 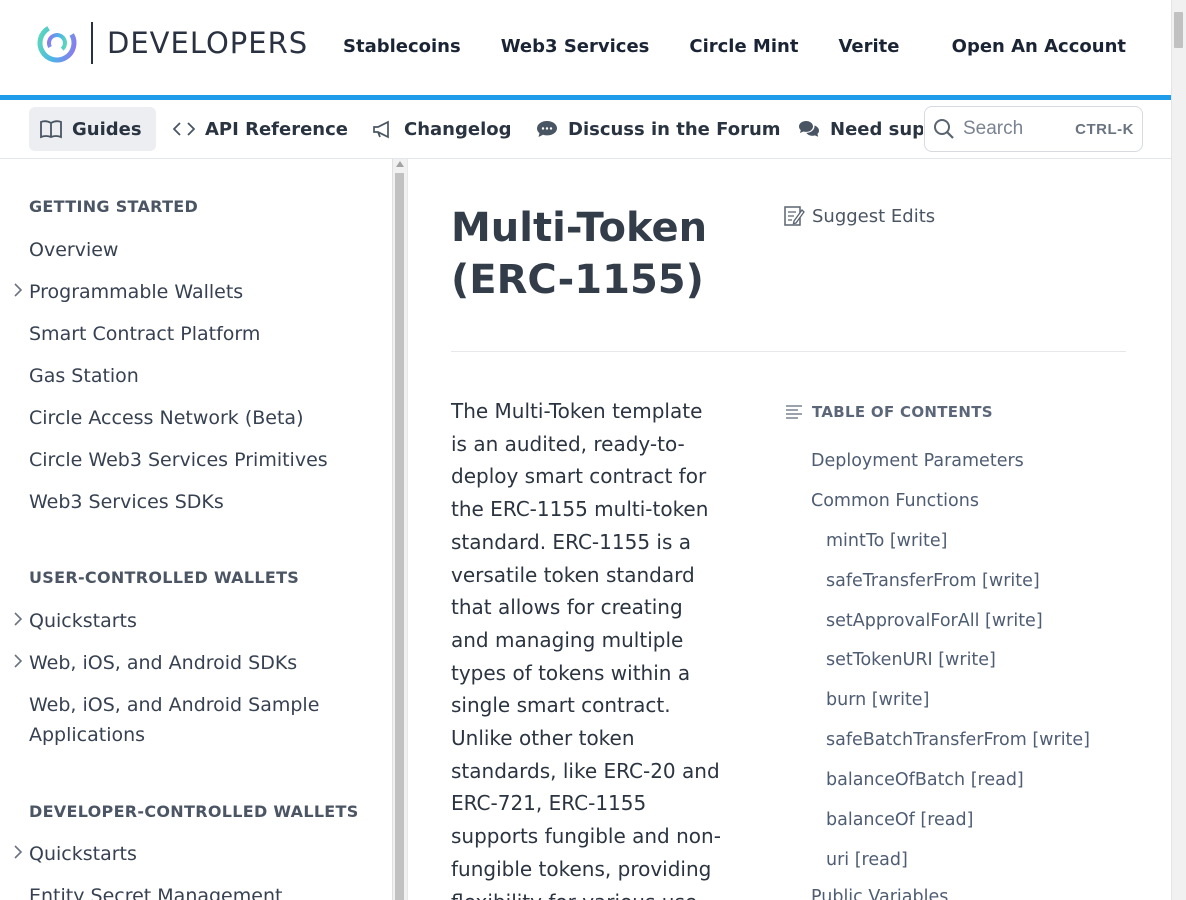 I want to click on search-box: Search CTRL-K, so click(x=1033, y=129).